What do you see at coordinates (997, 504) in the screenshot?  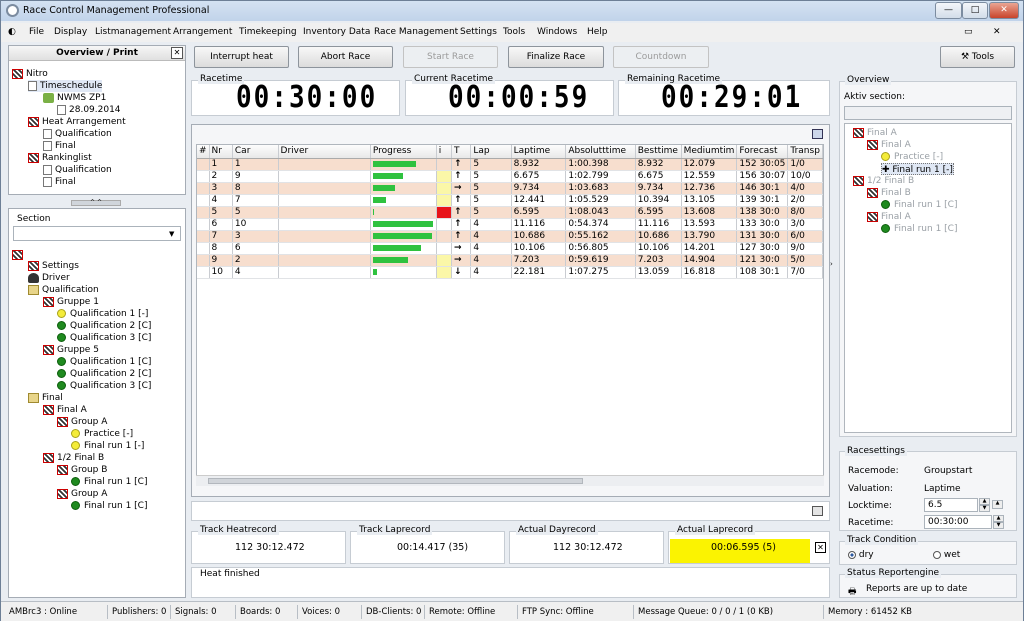 I see `spin-extra-icon: ▲` at bounding box center [997, 504].